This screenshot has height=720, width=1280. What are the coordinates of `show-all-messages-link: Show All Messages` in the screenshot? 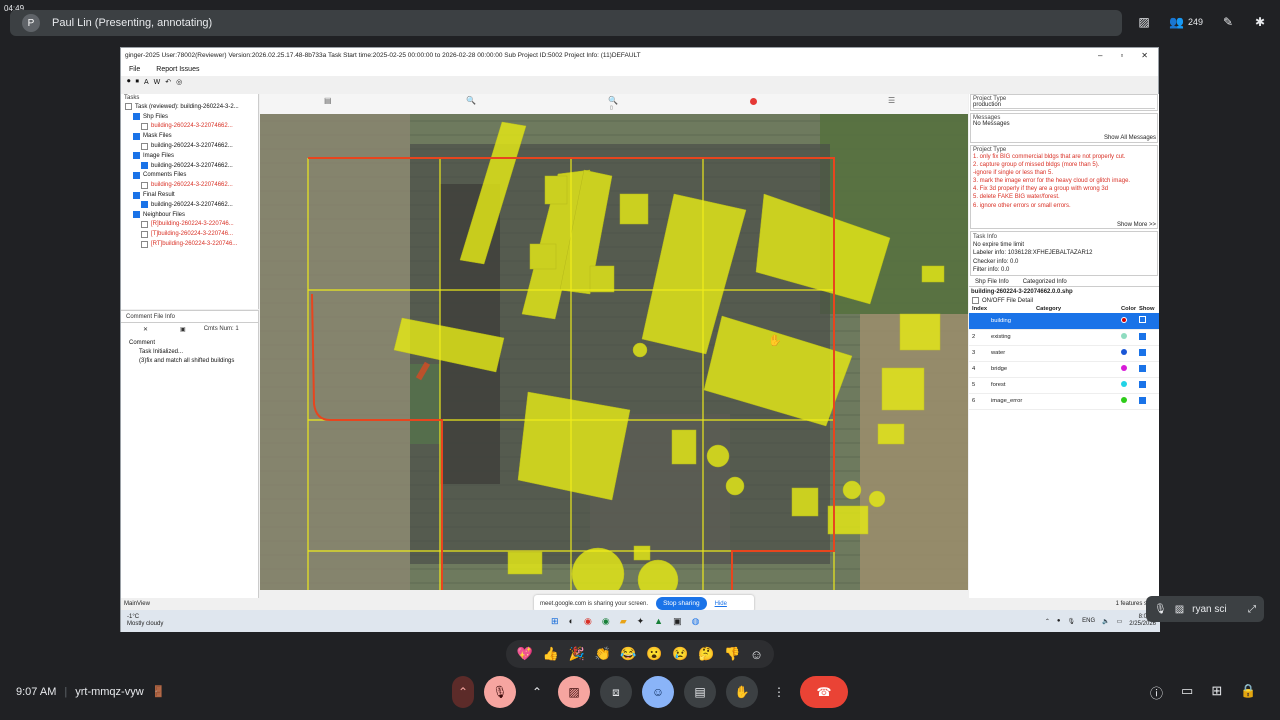 It's located at (1130, 138).